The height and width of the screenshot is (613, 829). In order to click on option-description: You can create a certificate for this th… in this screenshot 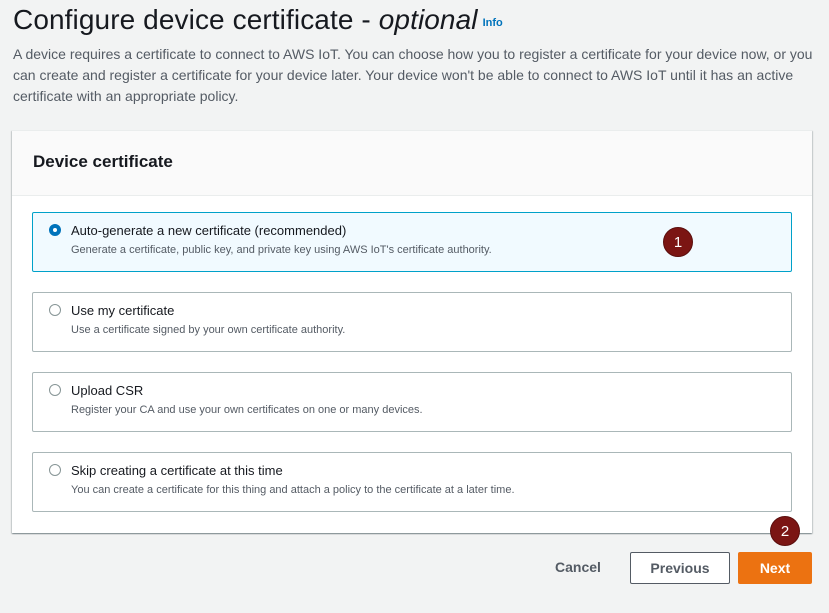, I will do `click(293, 490)`.